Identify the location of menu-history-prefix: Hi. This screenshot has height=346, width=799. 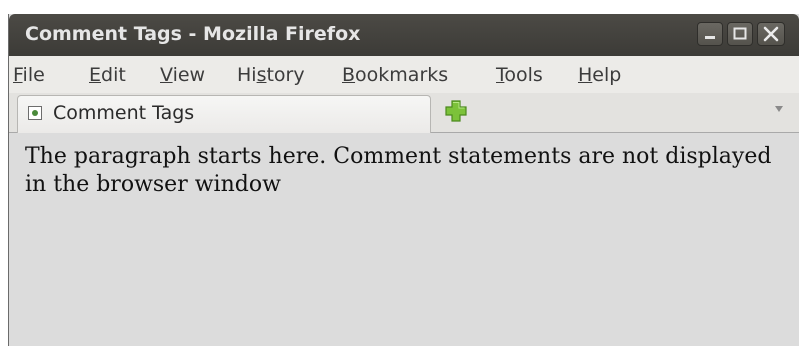
(247, 75).